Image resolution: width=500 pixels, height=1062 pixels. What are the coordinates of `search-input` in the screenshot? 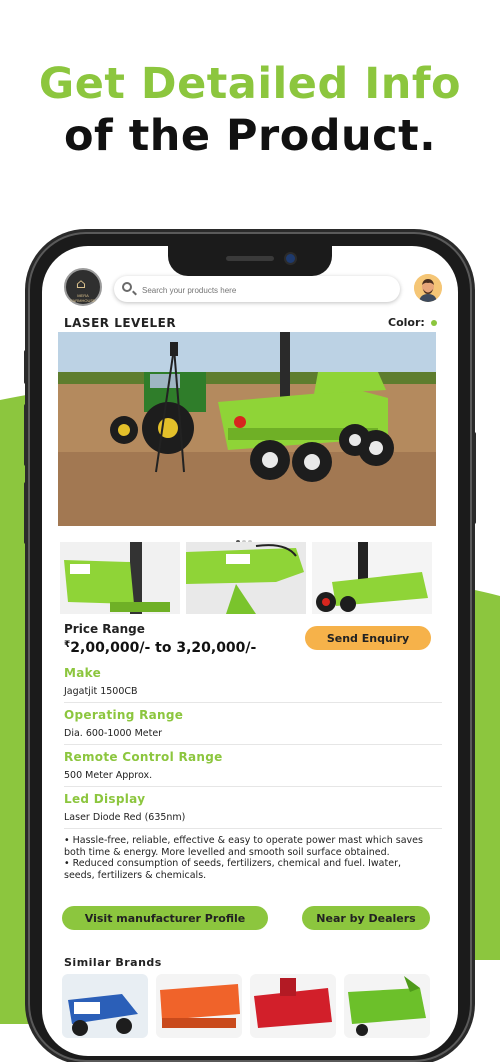 It's located at (267, 290).